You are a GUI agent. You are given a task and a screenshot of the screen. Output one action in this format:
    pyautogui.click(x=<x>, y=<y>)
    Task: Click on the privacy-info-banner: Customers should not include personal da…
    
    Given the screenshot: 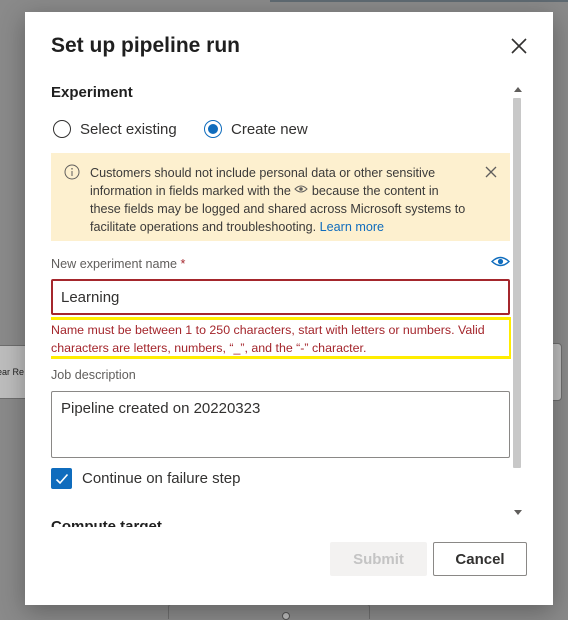 What is the action you would take?
    pyautogui.click(x=280, y=197)
    